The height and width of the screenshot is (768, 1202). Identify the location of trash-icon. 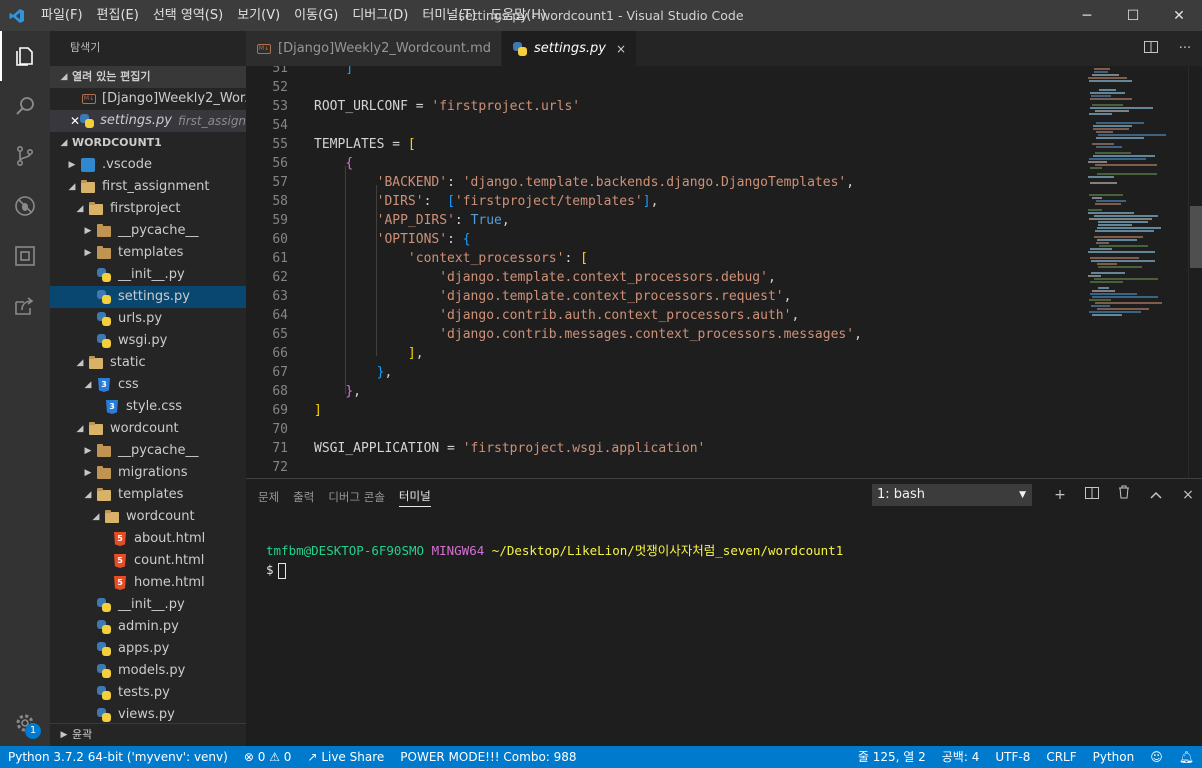
(1124, 495).